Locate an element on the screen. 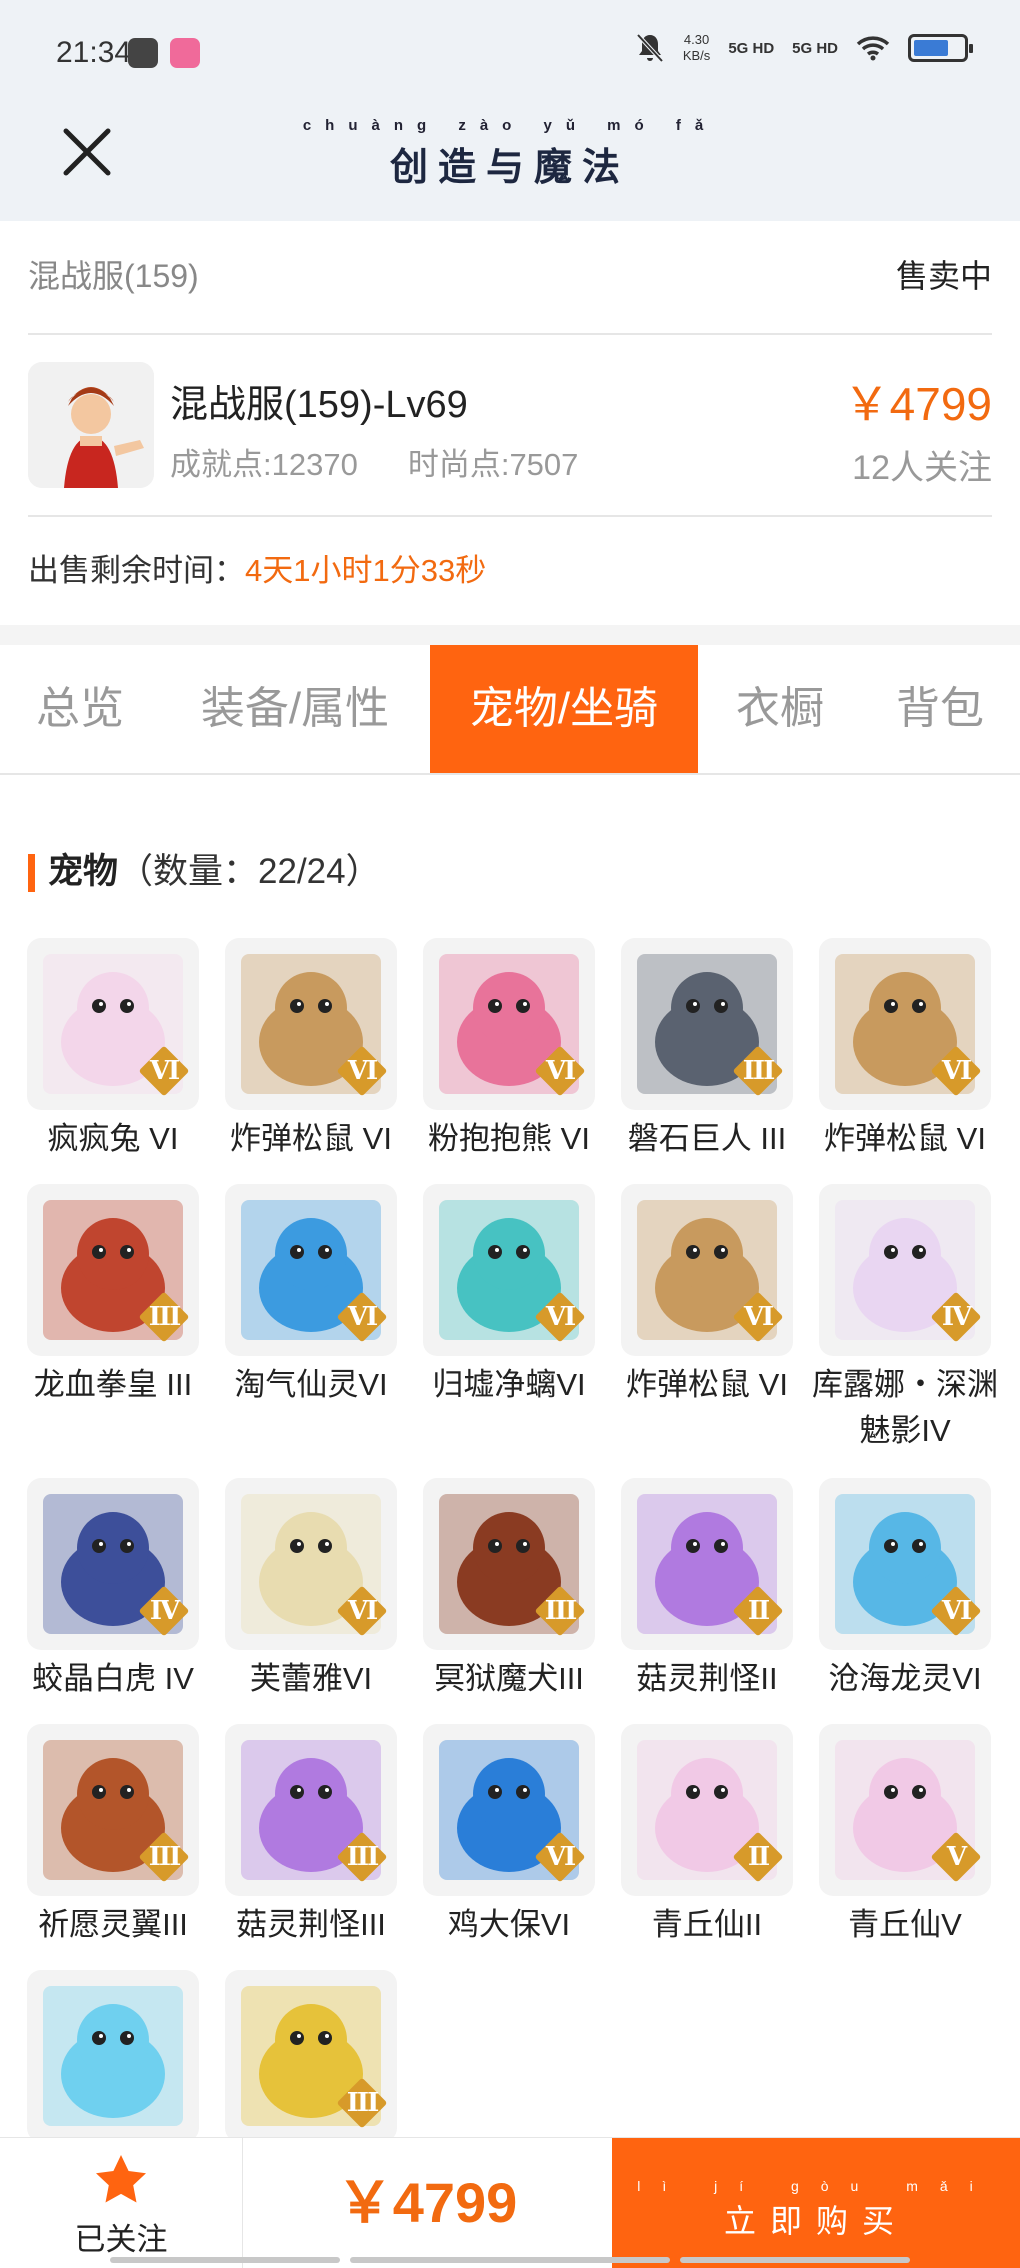 The height and width of the screenshot is (2268, 1020). listing-price: ￥4799 is located at coordinates (917, 404).